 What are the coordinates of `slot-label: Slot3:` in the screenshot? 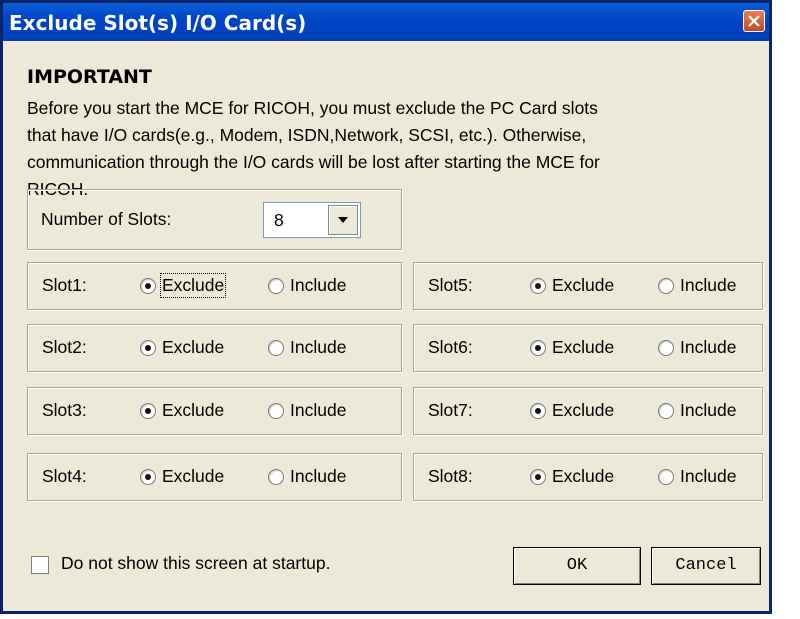 It's located at (64, 410).